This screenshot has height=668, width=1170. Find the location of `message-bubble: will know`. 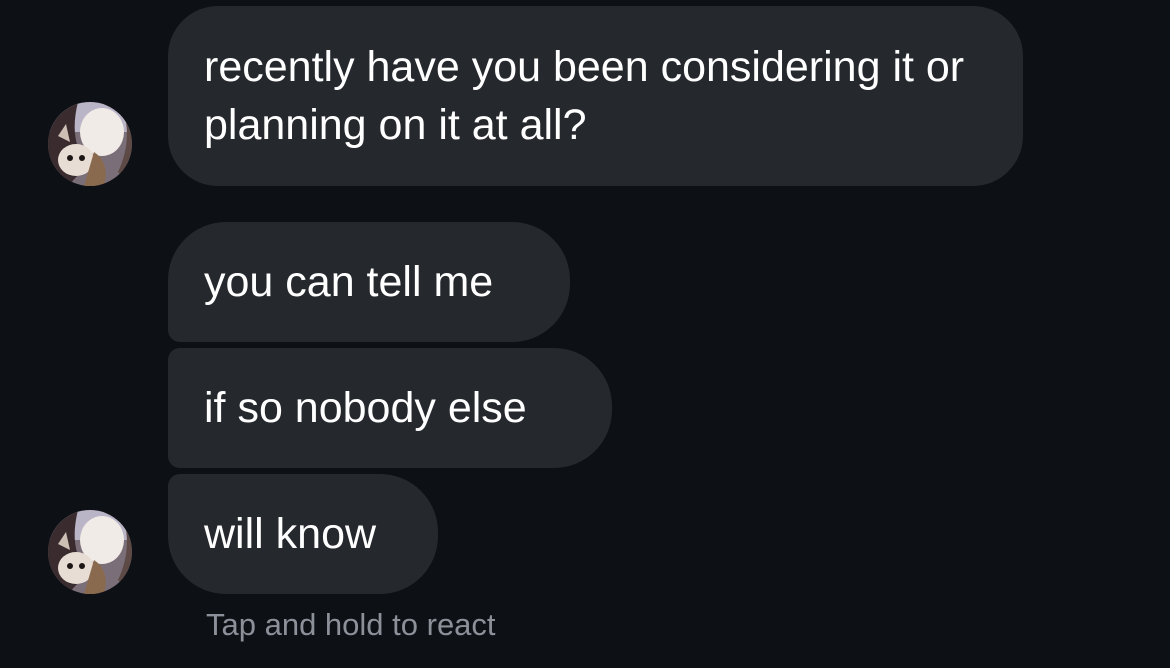

message-bubble: will know is located at coordinates (303, 534).